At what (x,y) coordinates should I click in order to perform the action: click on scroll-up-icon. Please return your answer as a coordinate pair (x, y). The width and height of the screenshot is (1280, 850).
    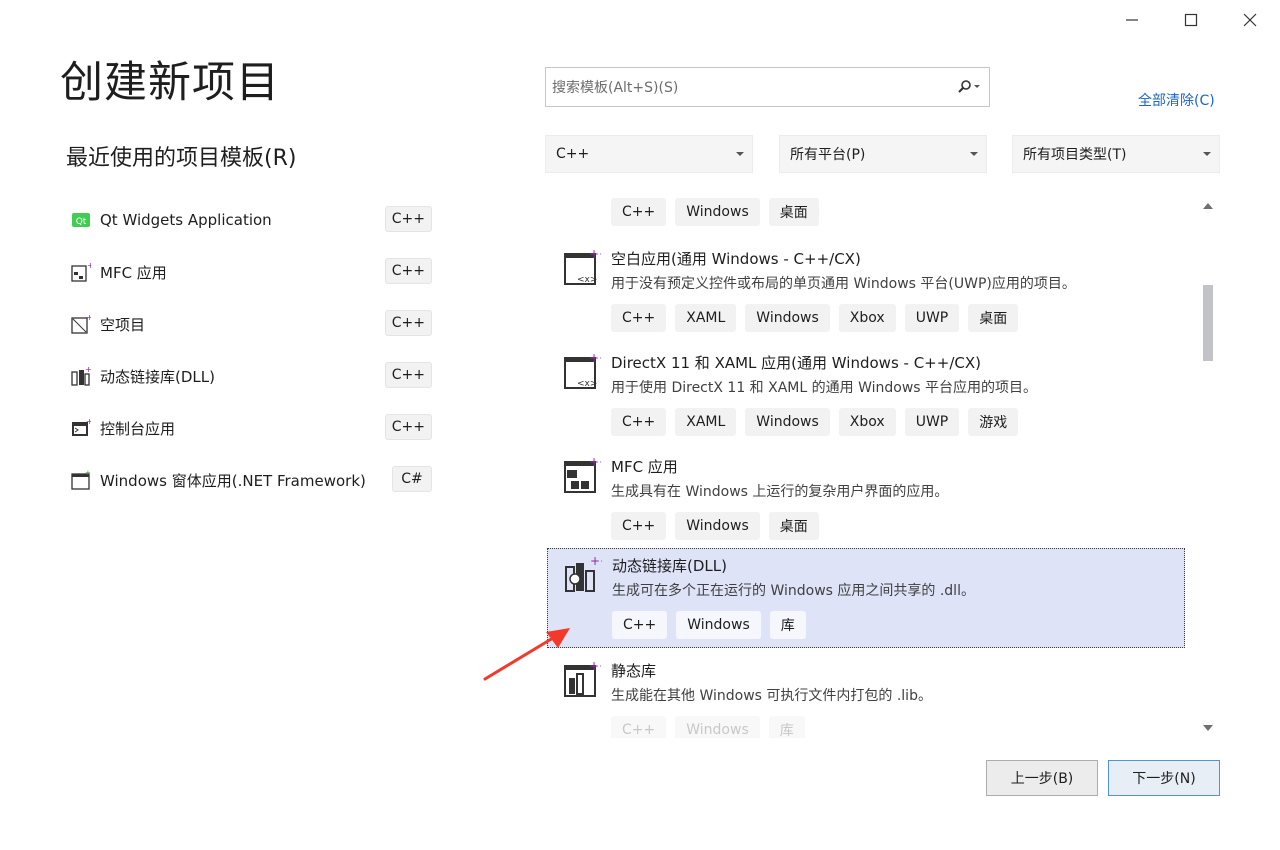
    Looking at the image, I should click on (1208, 206).